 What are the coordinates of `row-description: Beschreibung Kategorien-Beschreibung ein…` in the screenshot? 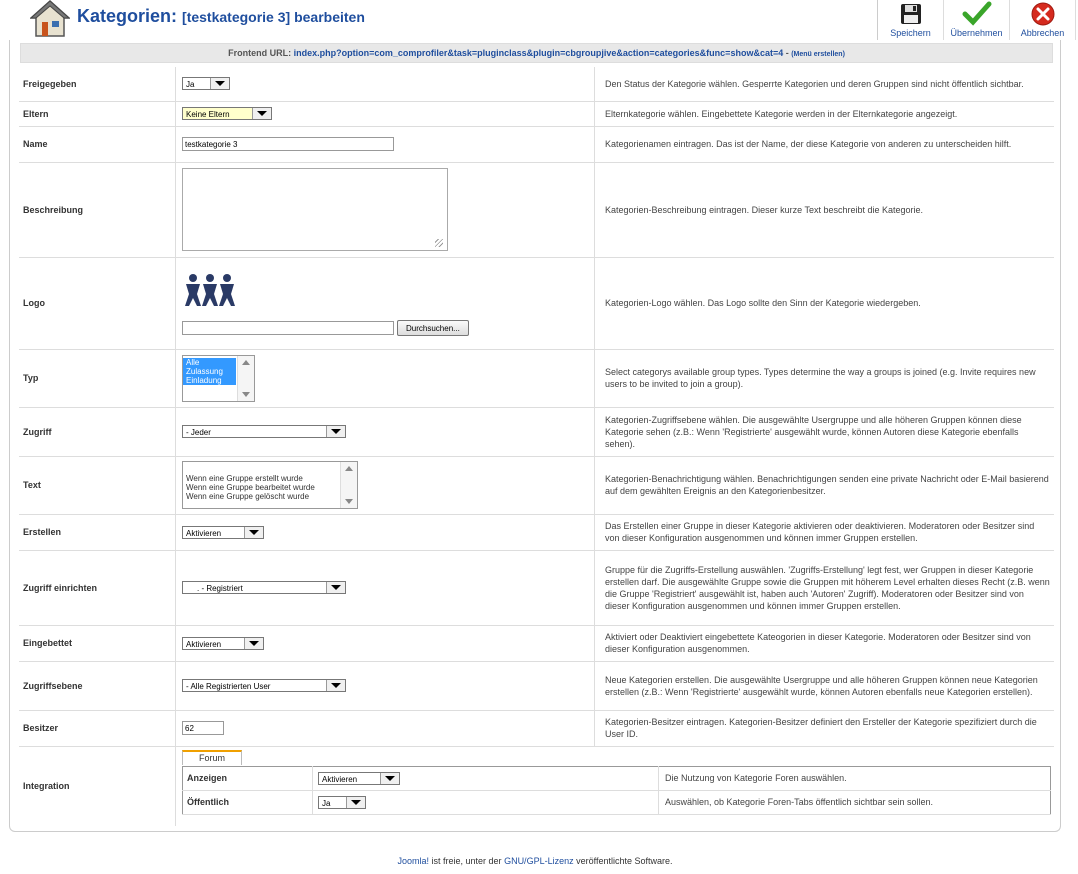 It's located at (536, 210).